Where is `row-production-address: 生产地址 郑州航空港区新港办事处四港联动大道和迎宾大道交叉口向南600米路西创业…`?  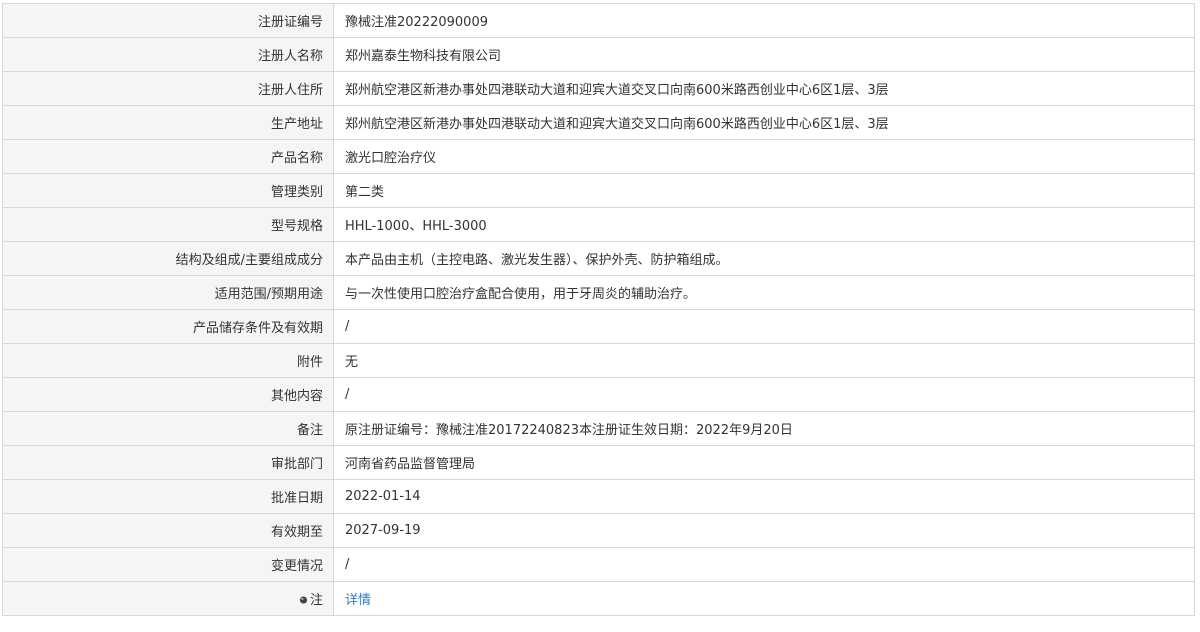
row-production-address: 生产地址 郑州航空港区新港办事处四港联动大道和迎宾大道交叉口向南600米路西创业… is located at coordinates (598, 122).